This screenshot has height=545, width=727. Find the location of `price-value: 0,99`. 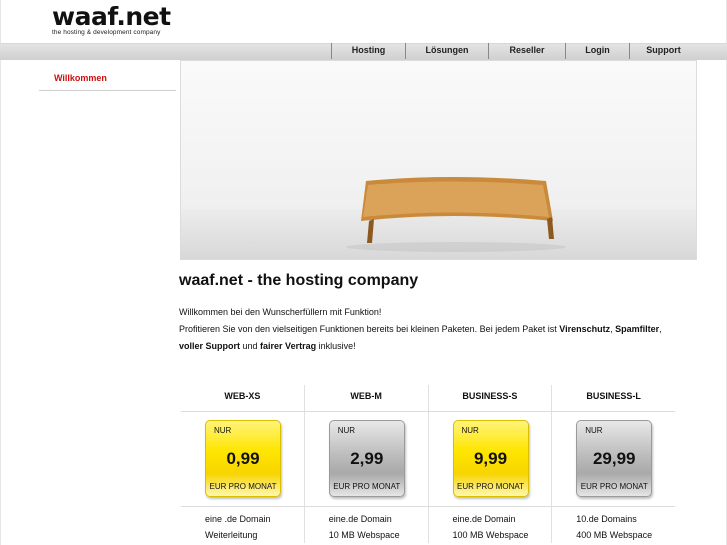

price-value: 0,99 is located at coordinates (243, 458).